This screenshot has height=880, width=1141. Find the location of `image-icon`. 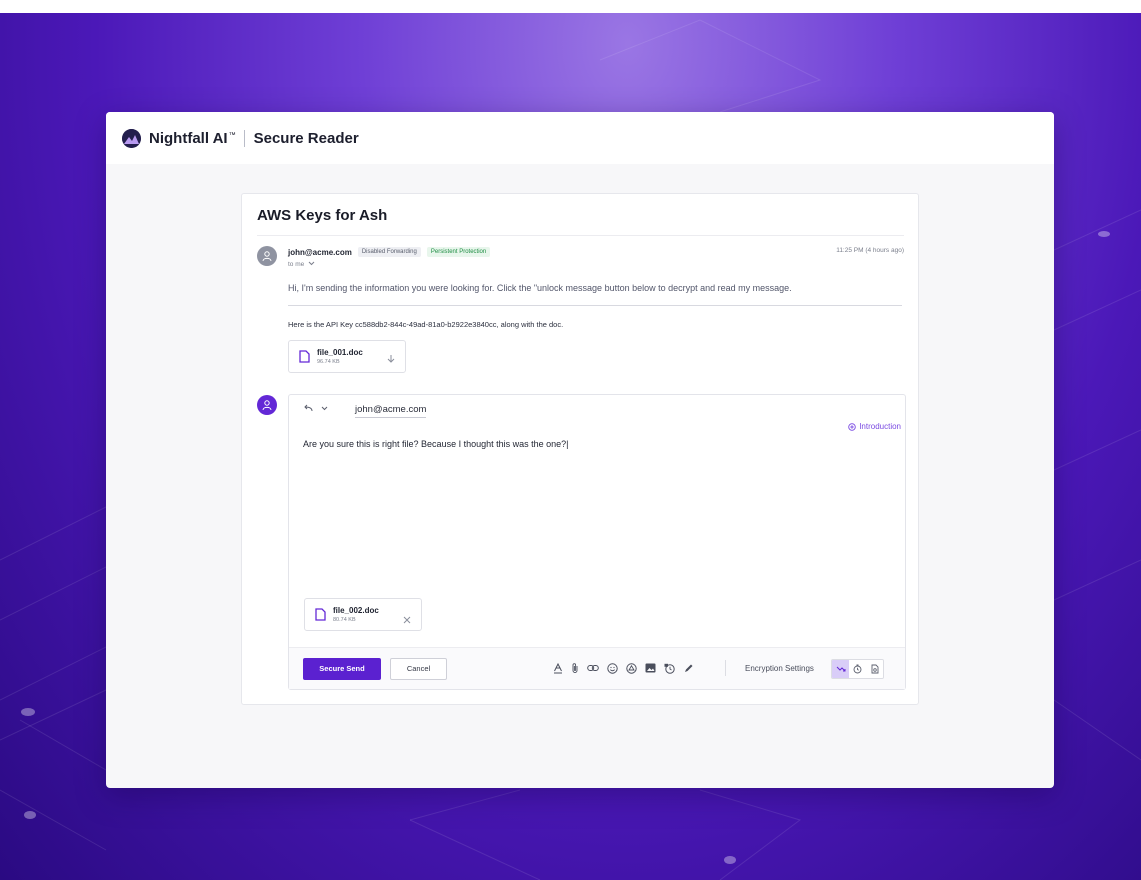

image-icon is located at coordinates (650, 668).